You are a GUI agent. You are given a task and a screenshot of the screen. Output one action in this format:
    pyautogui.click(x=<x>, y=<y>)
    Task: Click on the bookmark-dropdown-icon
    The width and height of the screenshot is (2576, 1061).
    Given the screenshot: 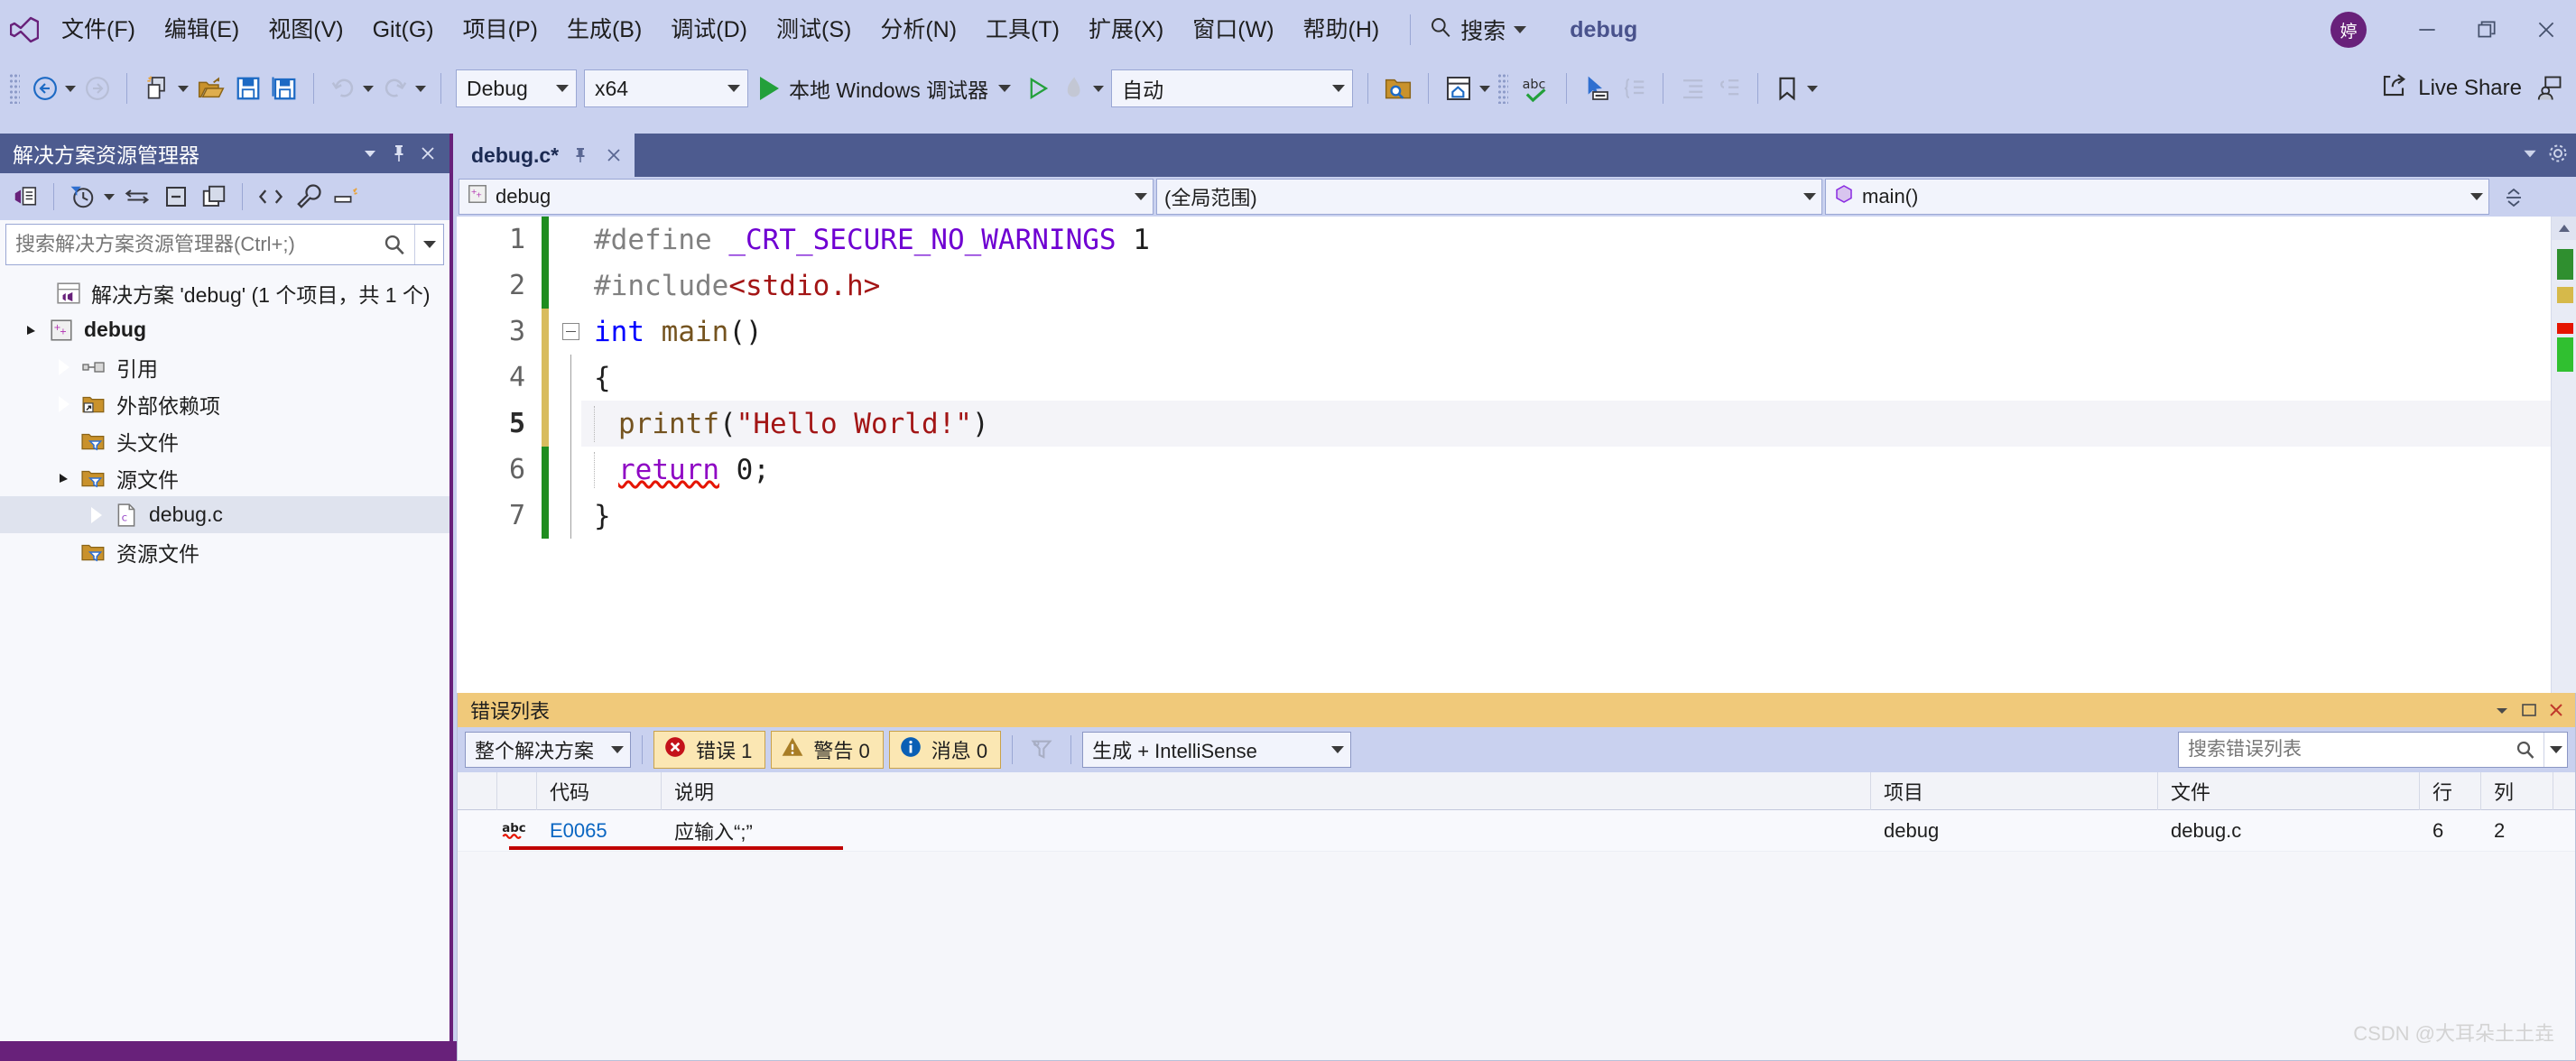 What is the action you would take?
    pyautogui.click(x=1813, y=89)
    